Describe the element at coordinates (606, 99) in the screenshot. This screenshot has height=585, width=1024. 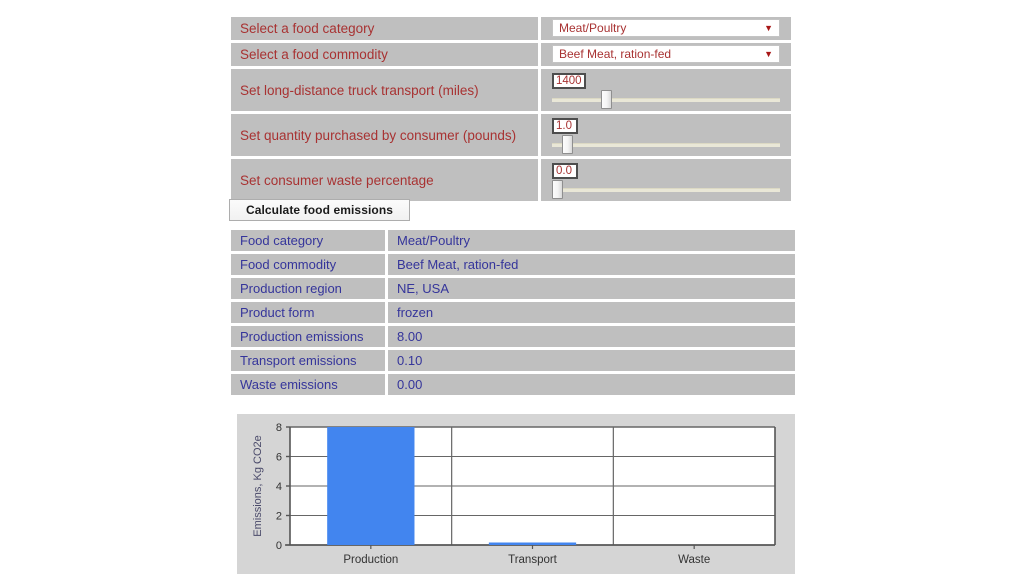
I see `truck-transport-thumb` at that location.